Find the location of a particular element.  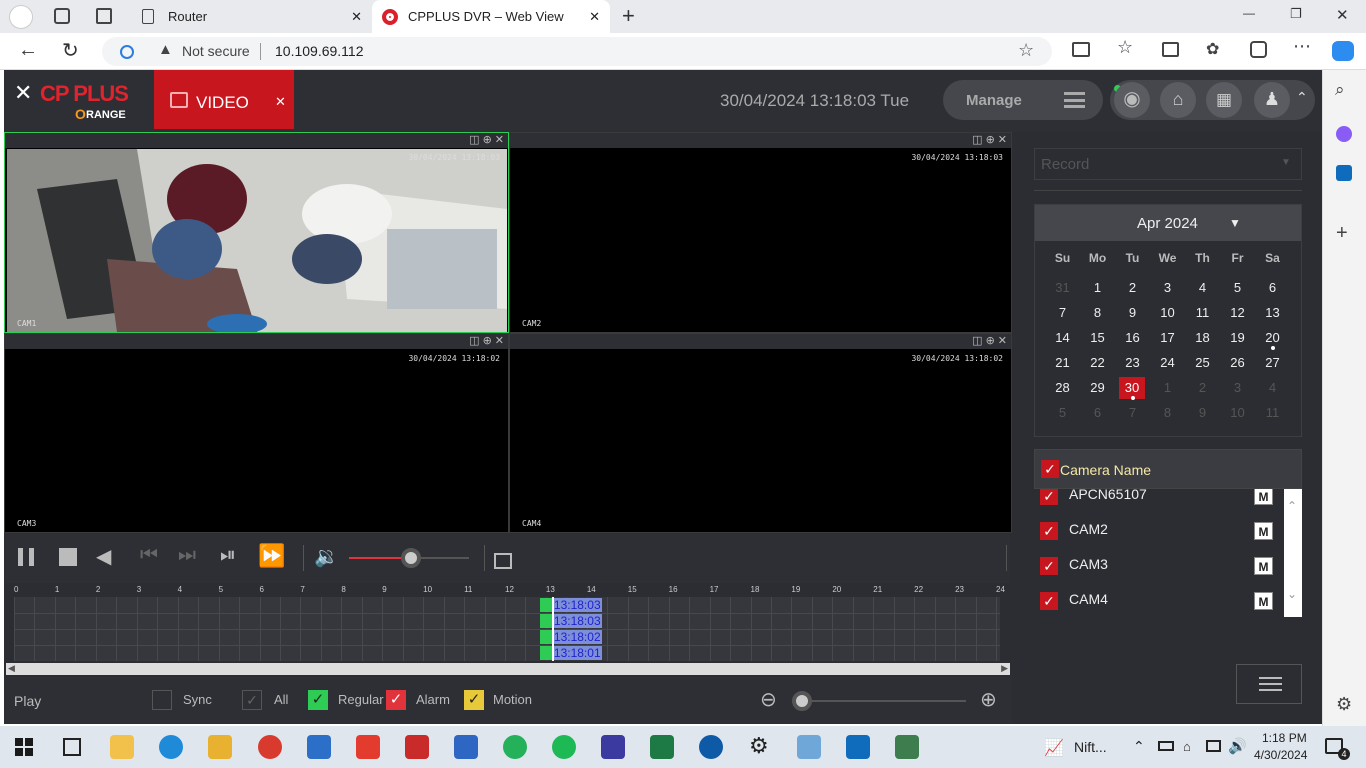

tab-cpplus: CPPLUS DVR – Web View ✕ is located at coordinates (491, 16).